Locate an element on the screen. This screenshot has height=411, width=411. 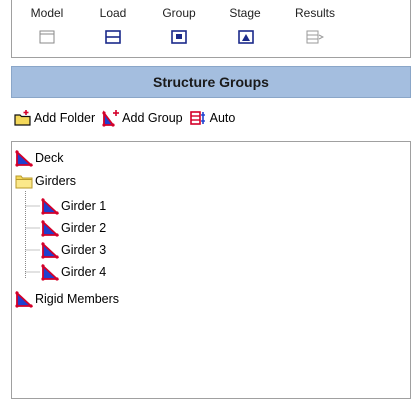
tab-stage-label: Stage is located at coordinates (245, 13).